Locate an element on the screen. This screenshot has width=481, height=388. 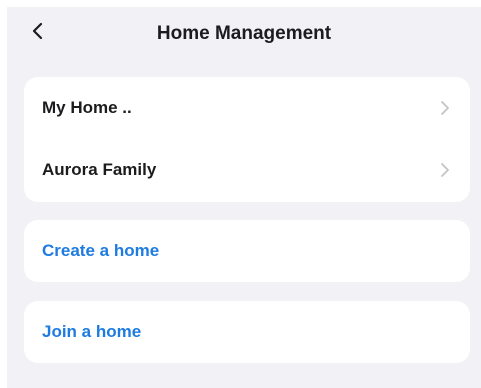
join-home-card: Join a home is located at coordinates (247, 332).